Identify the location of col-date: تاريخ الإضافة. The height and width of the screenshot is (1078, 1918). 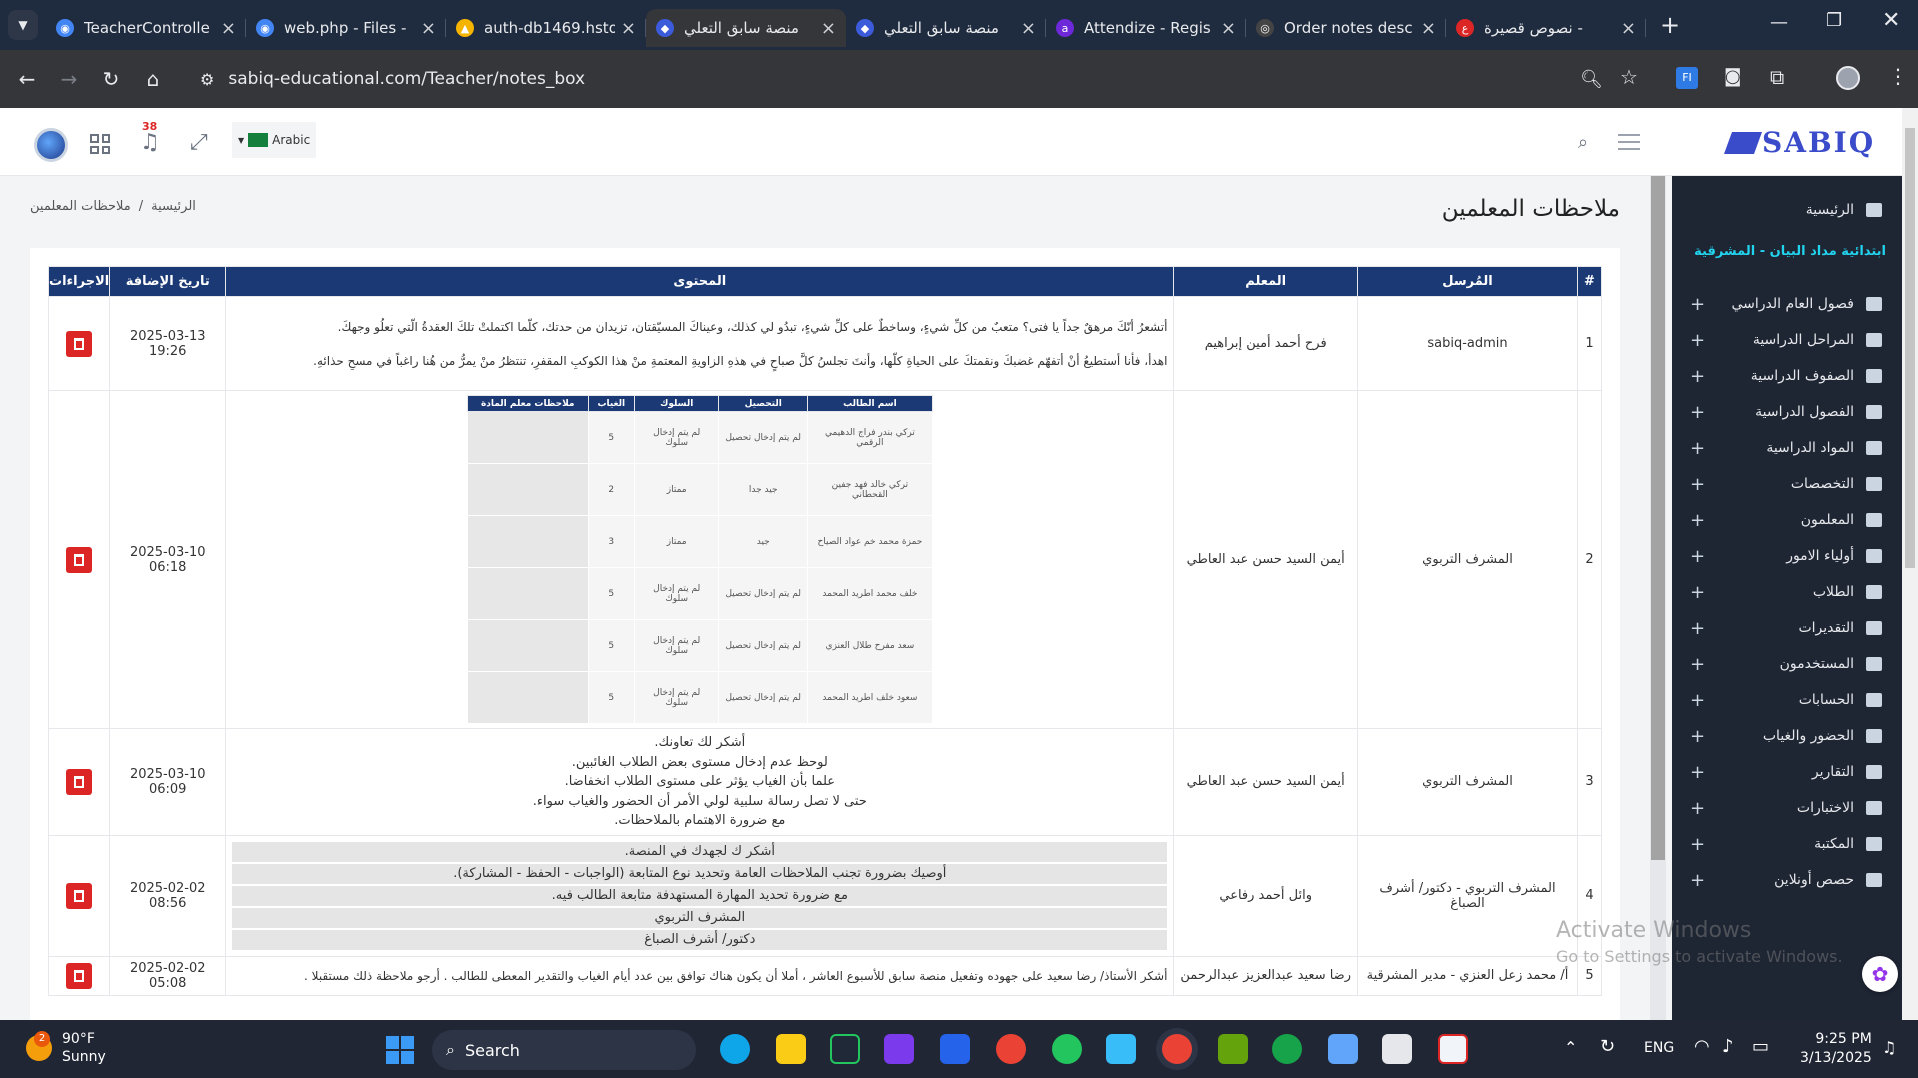
(168, 281).